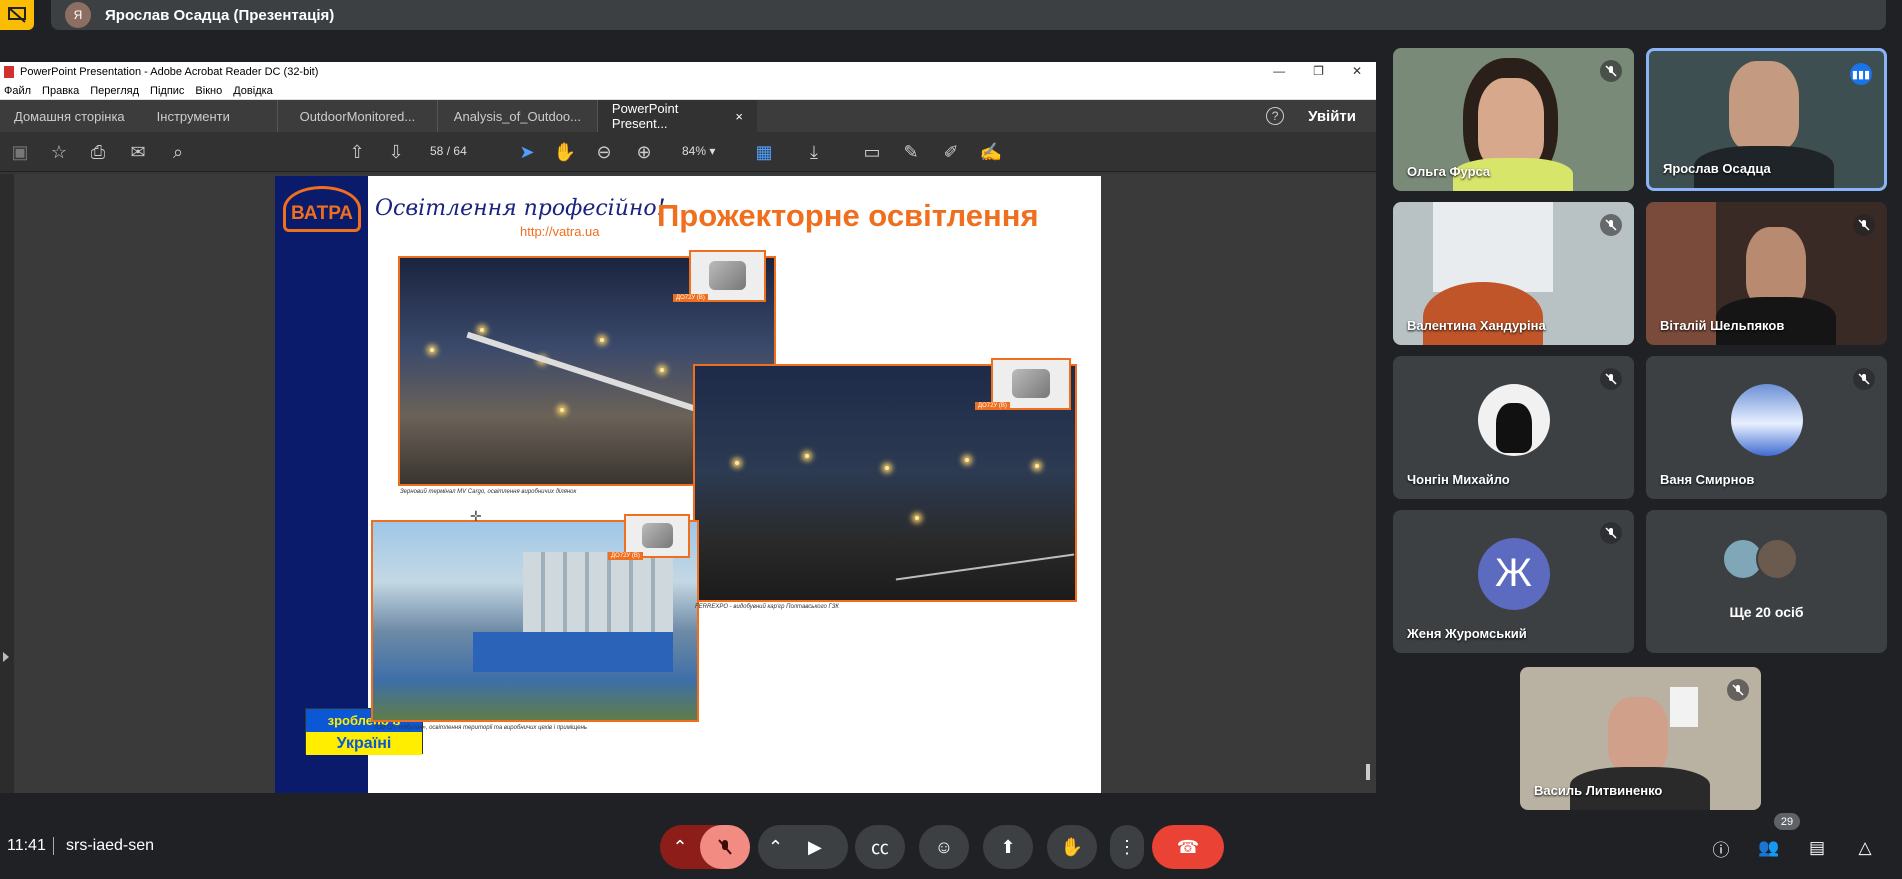 This screenshot has height=879, width=1902. I want to click on meeting-code: srs-iaed-sen, so click(110, 845).